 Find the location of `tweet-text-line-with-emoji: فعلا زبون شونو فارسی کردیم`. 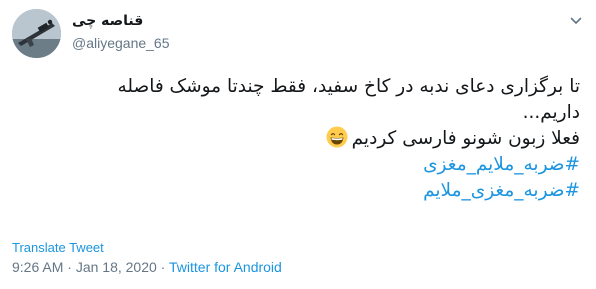

tweet-text-line-with-emoji: فعلا زبون شونو فارسی کردیم is located at coordinates (296, 139).